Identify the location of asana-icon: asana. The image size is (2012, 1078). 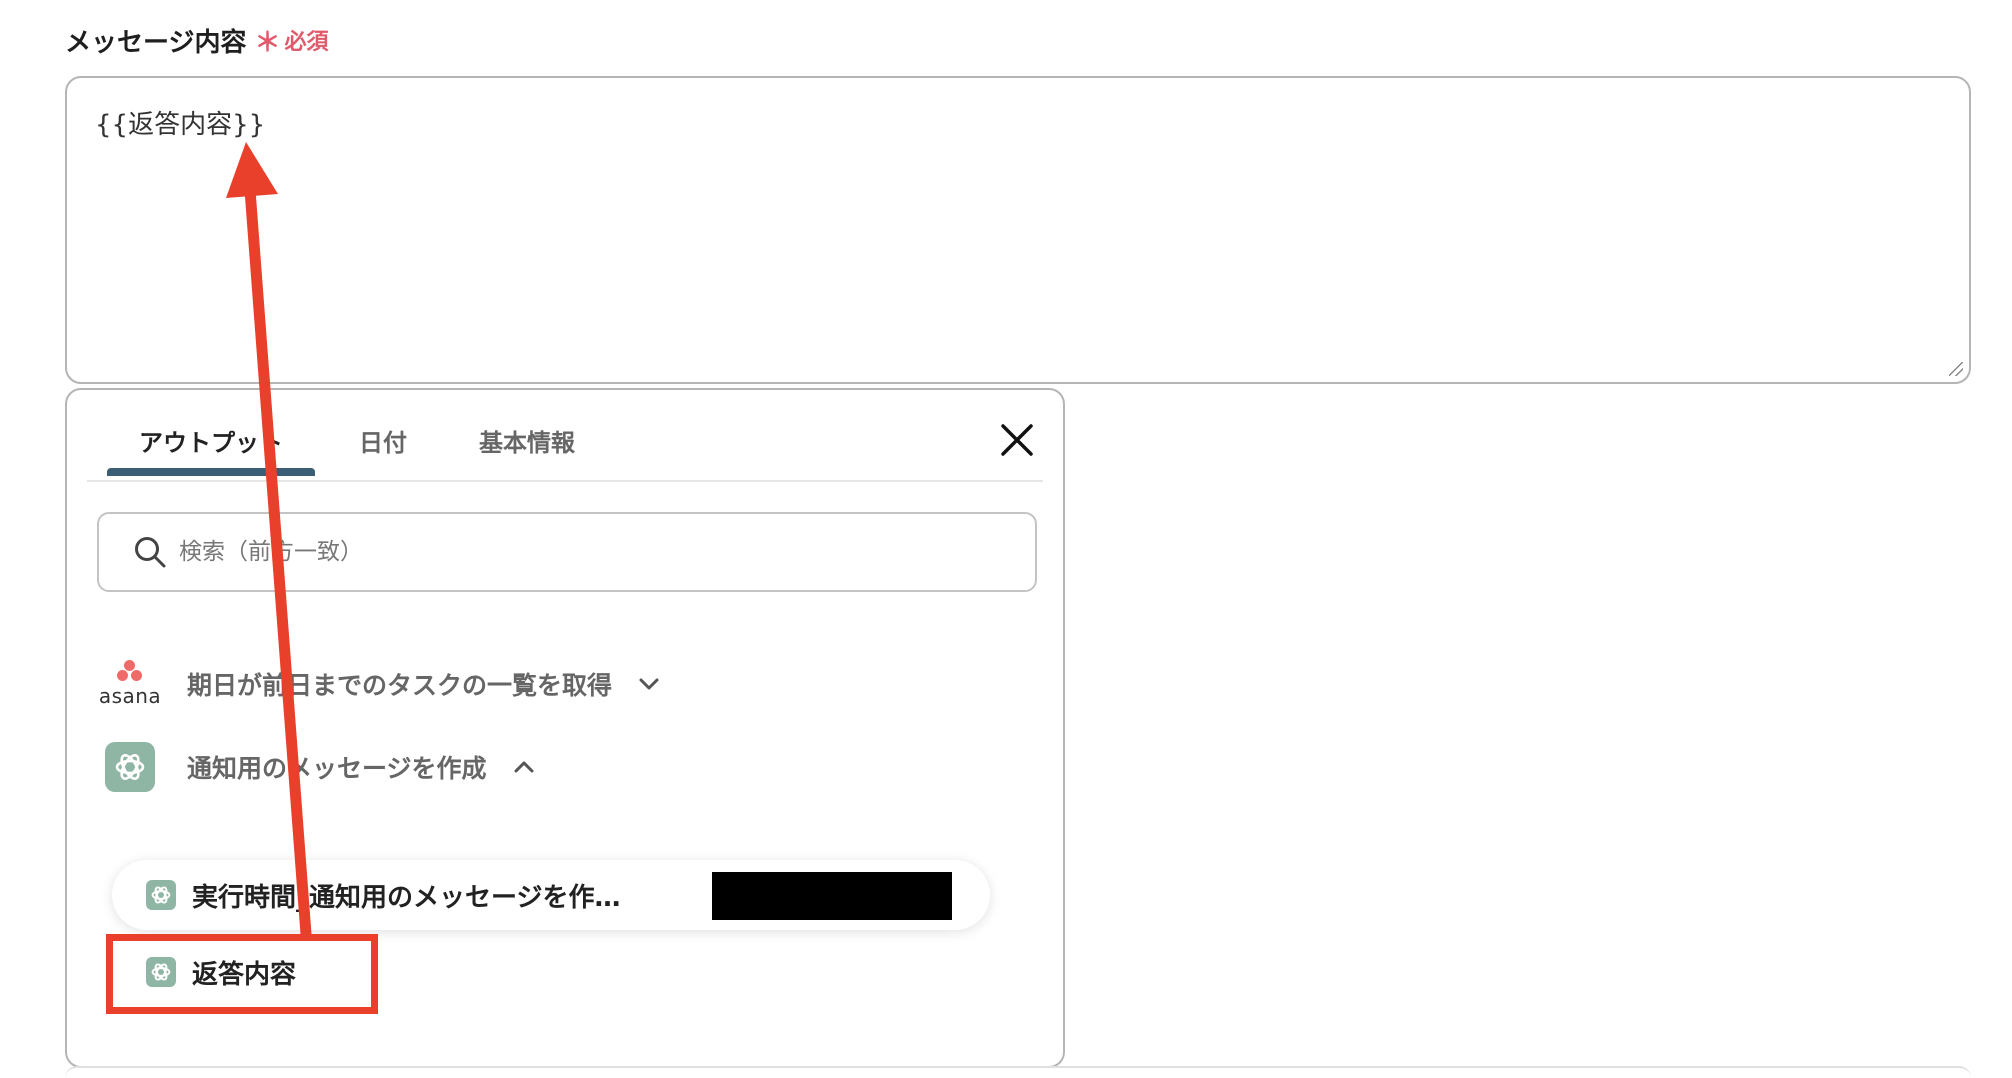
(130, 684).